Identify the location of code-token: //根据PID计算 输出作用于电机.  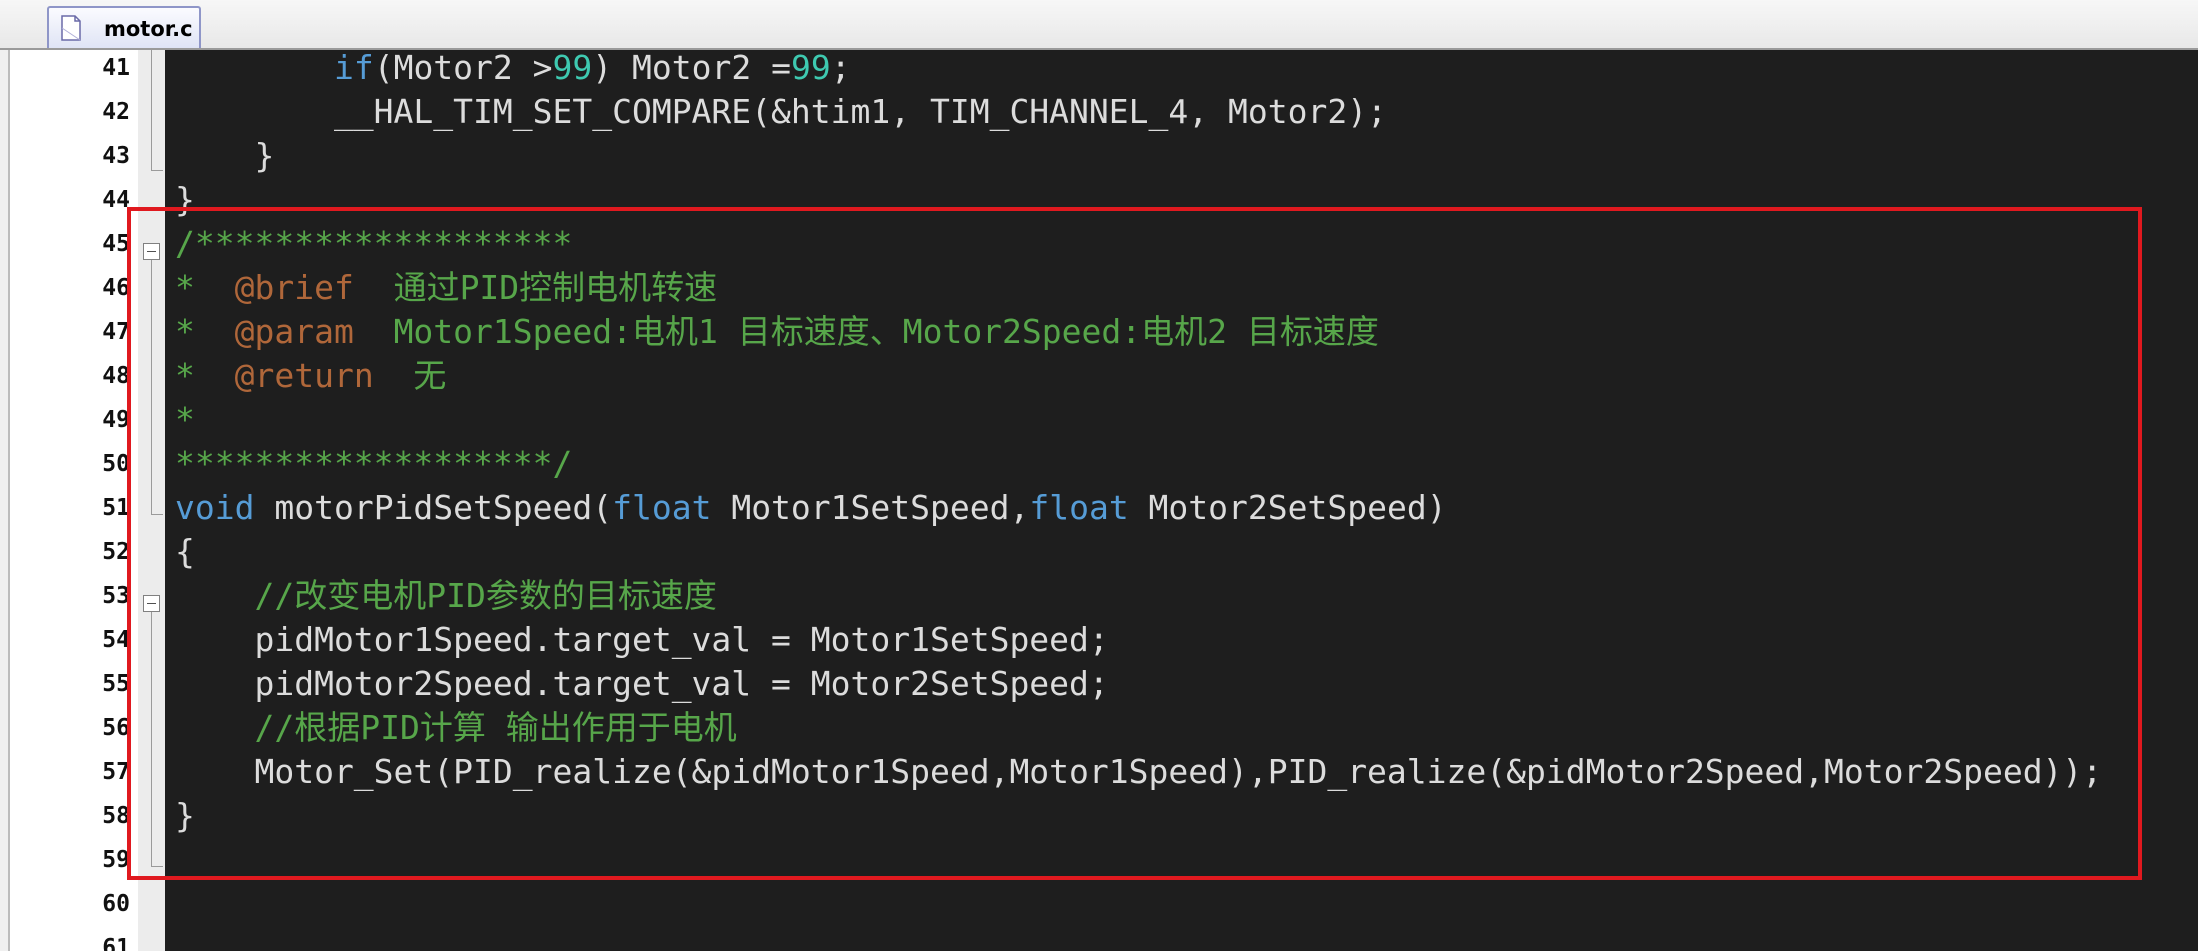
(495, 727).